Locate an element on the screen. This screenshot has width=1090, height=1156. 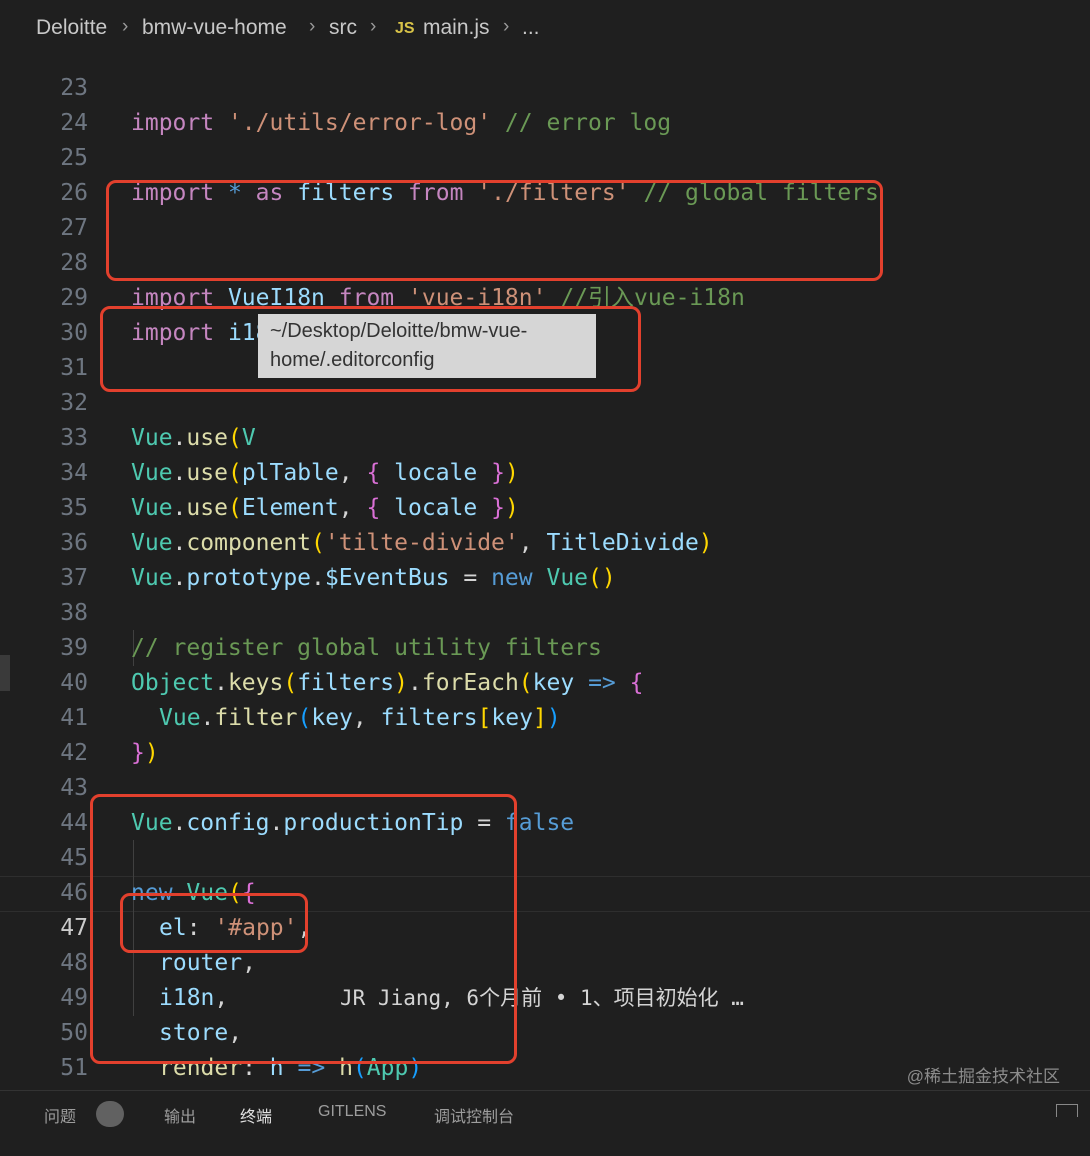
tab-output: 输出 is located at coordinates (180, 1115).